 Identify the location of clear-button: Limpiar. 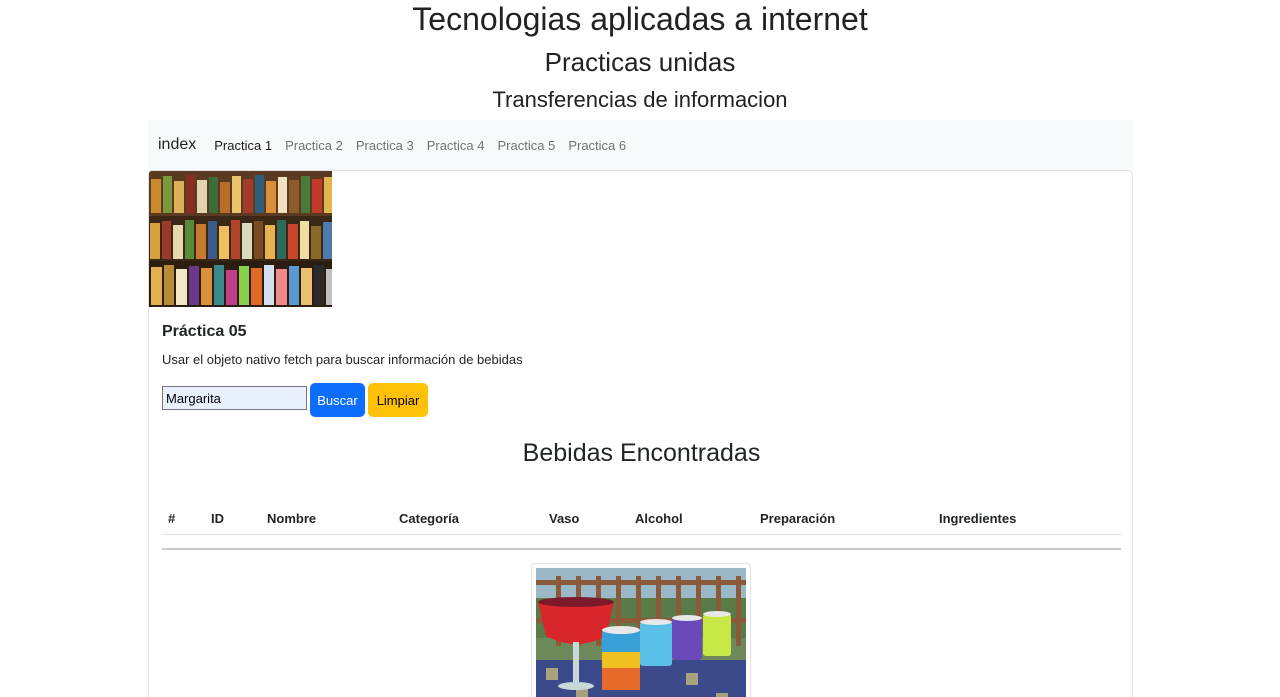
(398, 400).